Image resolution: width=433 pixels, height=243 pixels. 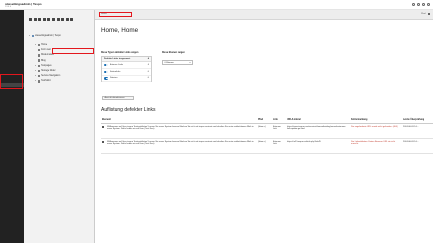 What do you see at coordinates (49, 19) in the screenshot?
I see `shortcut-icon` at bounding box center [49, 19].